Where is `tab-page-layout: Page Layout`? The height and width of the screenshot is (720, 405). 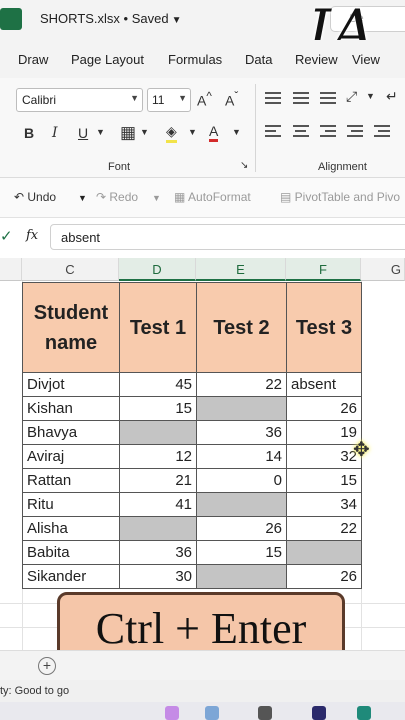 tab-page-layout: Page Layout is located at coordinates (107, 59).